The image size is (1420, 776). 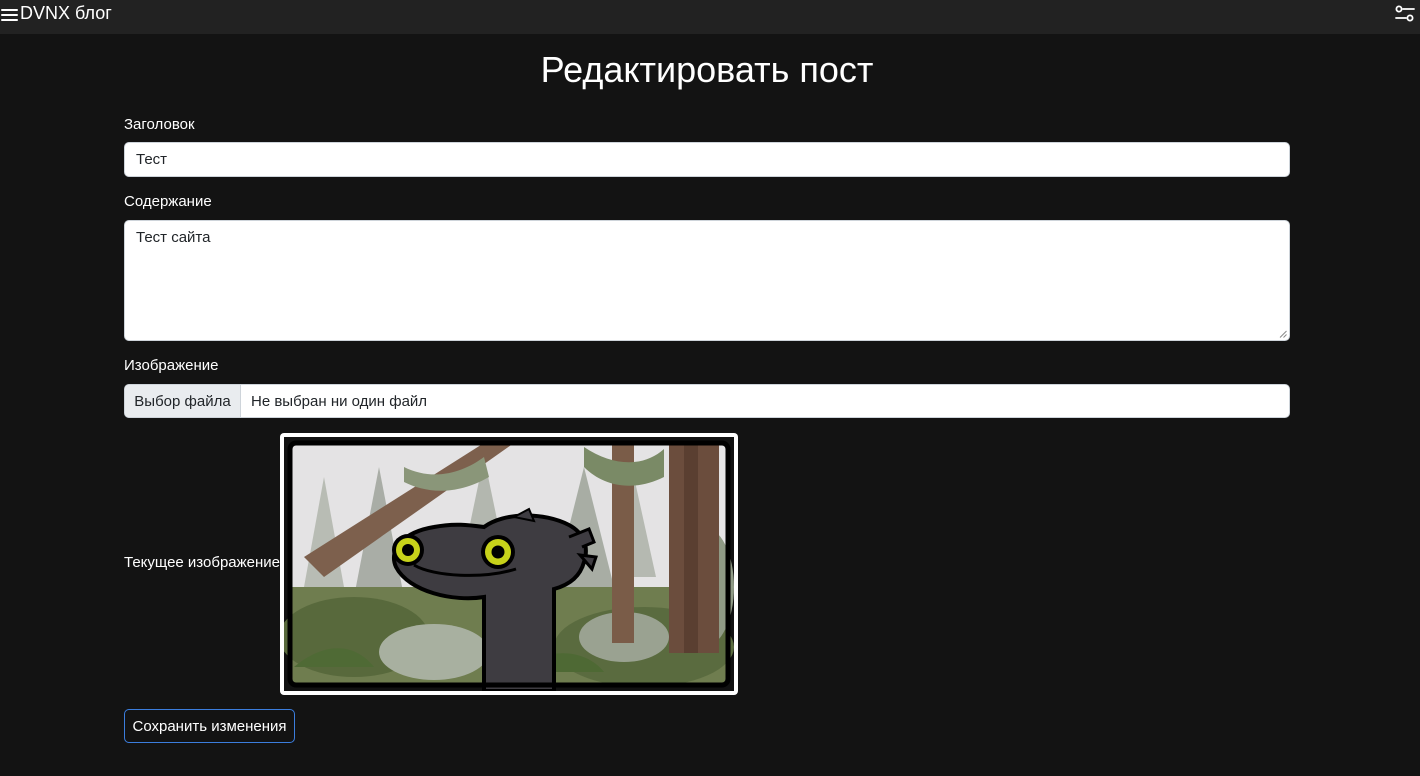 What do you see at coordinates (209, 726) in the screenshot?
I see `save-changes-button: Сохранить изменения` at bounding box center [209, 726].